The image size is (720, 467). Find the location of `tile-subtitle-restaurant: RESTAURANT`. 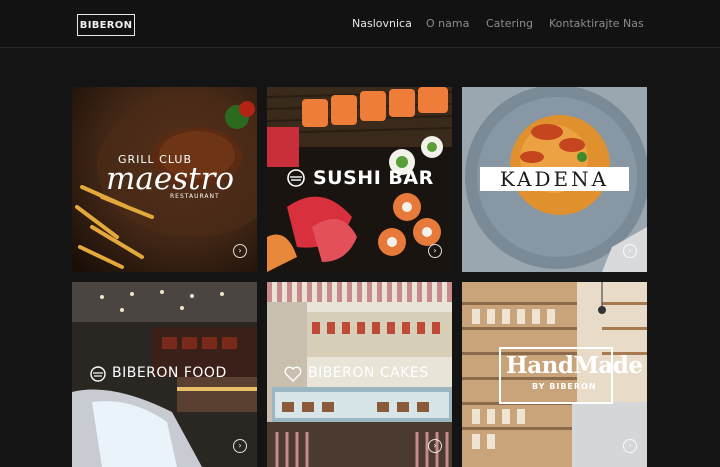

tile-subtitle-restaurant: RESTAURANT is located at coordinates (195, 196).